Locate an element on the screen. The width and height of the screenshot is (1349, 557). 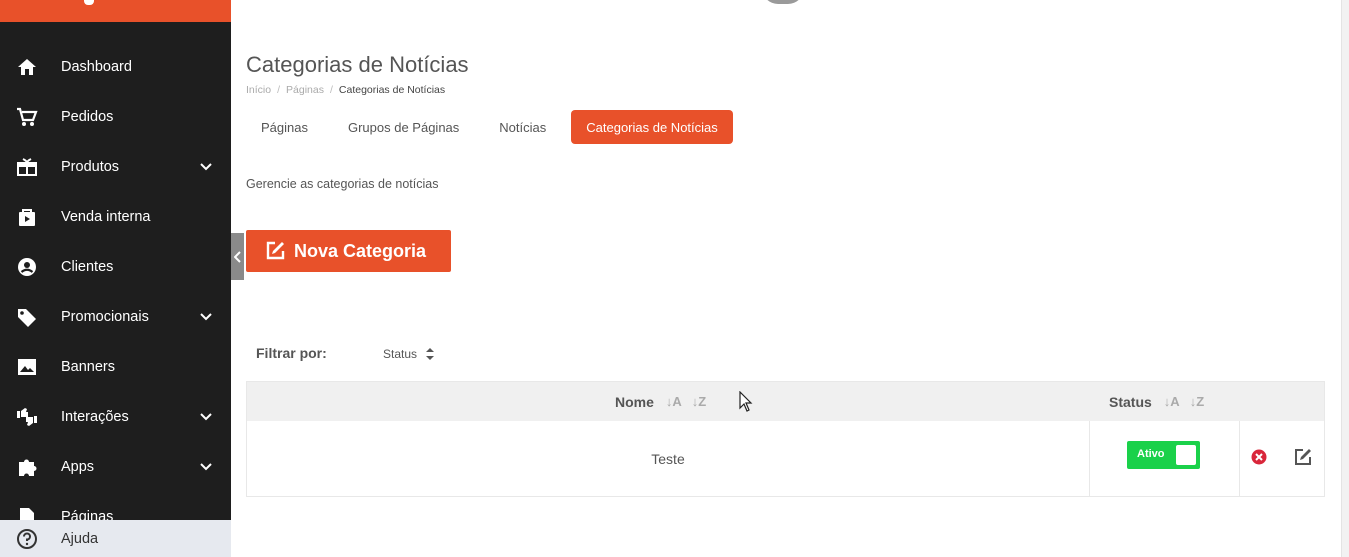
sidebar-item-label: Venda interna is located at coordinates (106, 217).